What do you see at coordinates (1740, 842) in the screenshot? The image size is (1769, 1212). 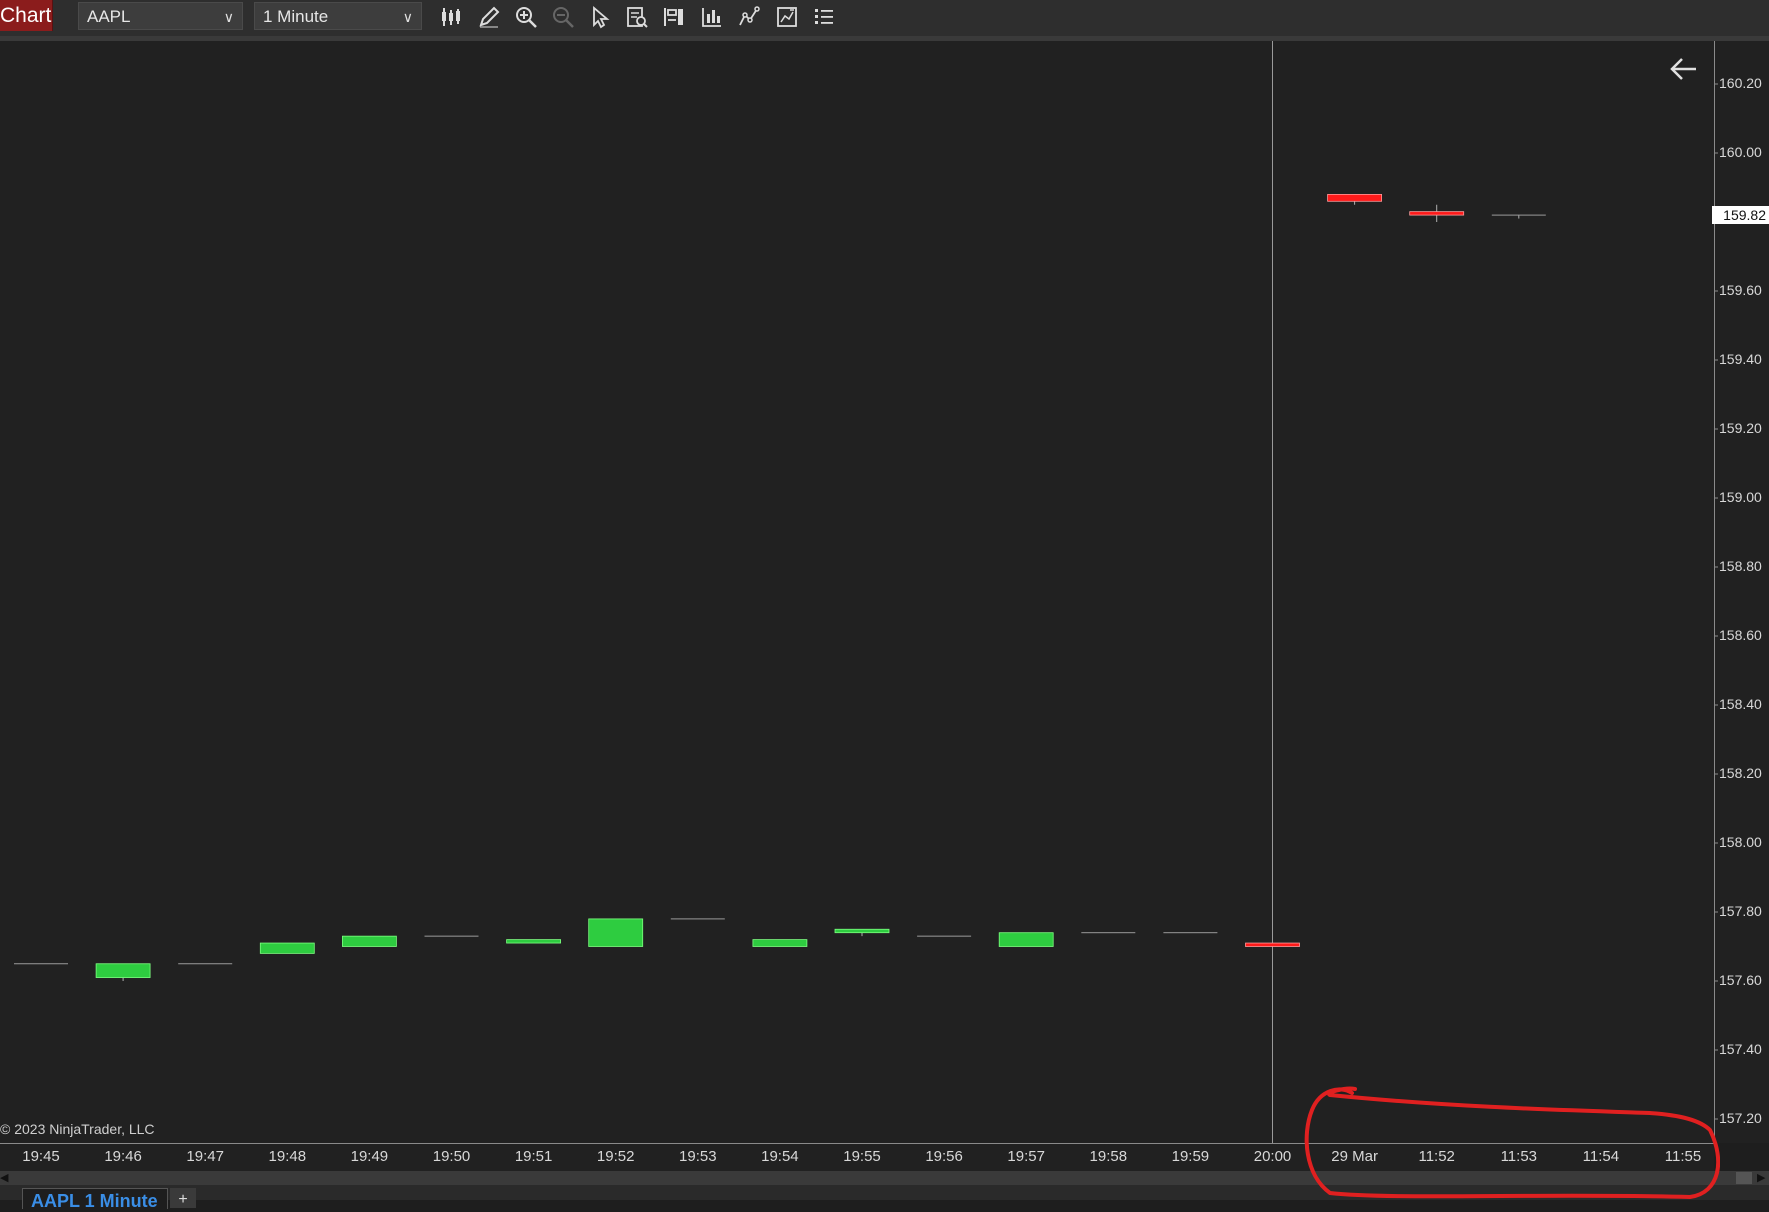 I see `price-tick-label: 158.00` at bounding box center [1740, 842].